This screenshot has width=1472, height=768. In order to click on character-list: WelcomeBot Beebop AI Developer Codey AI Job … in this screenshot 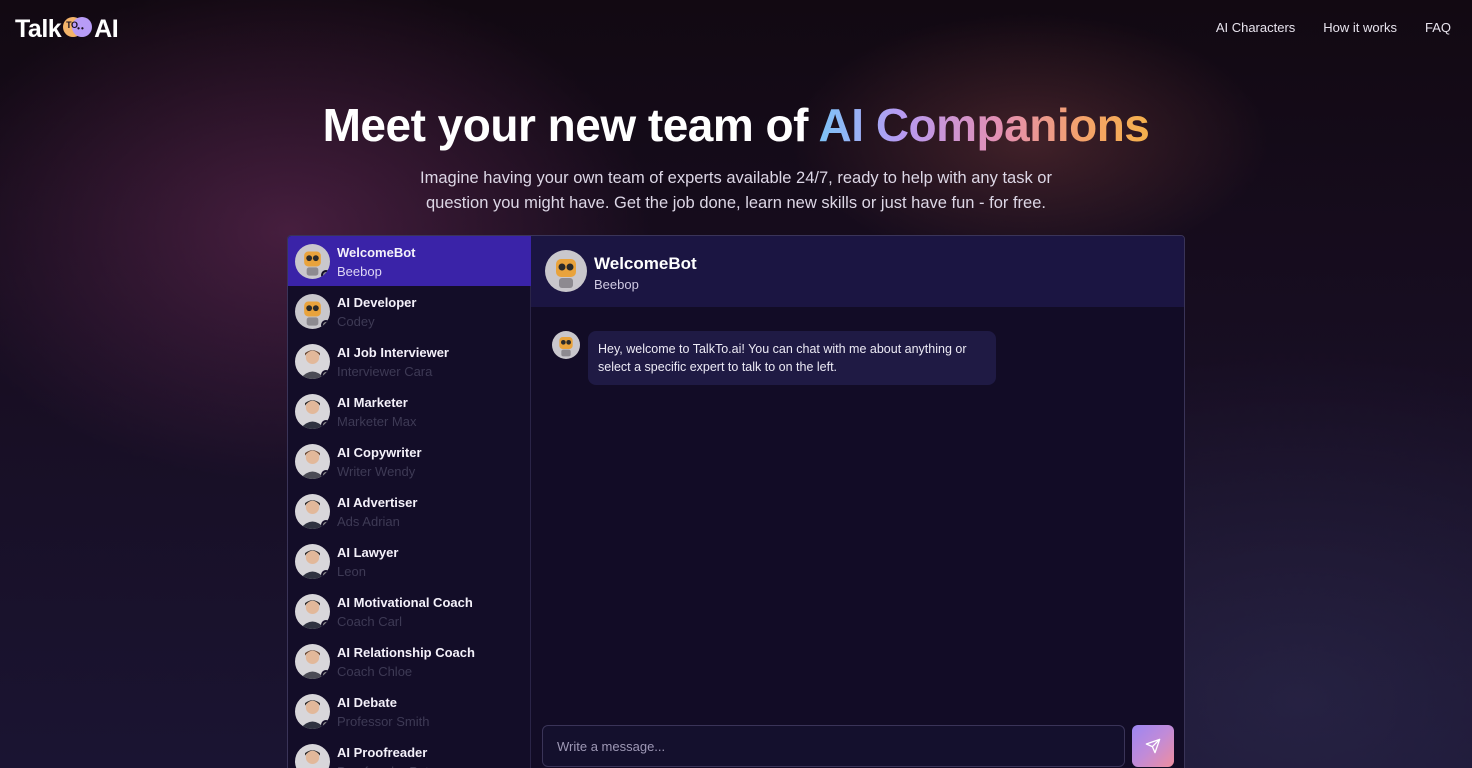, I will do `click(409, 502)`.